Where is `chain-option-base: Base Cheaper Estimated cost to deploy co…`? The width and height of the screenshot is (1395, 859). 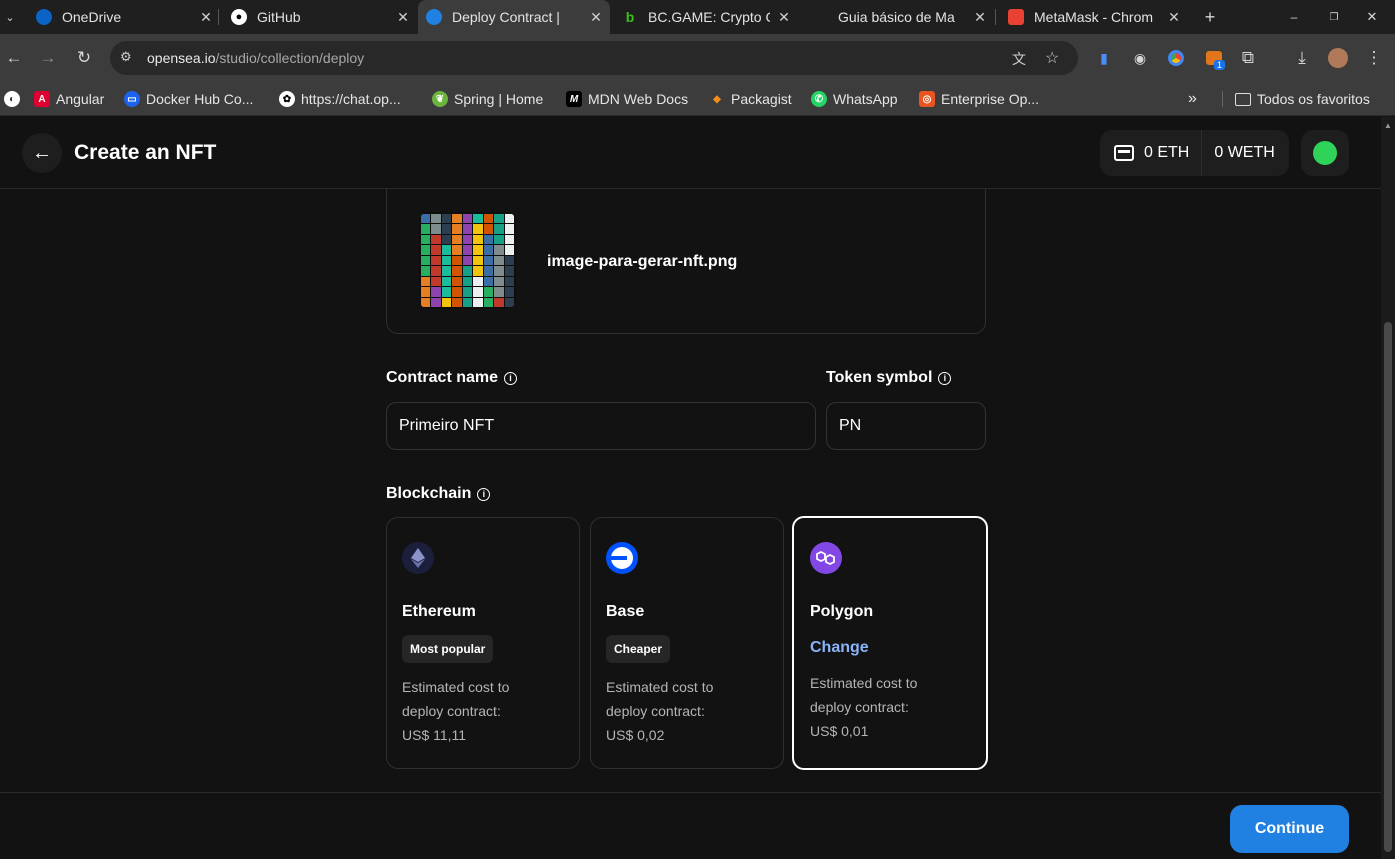 chain-option-base: Base Cheaper Estimated cost to deploy co… is located at coordinates (687, 643).